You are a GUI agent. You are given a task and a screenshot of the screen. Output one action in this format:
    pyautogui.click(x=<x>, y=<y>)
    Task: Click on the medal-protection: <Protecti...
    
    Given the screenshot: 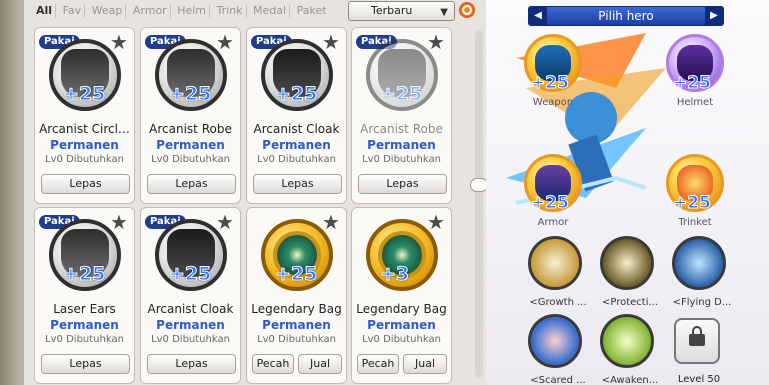 What is the action you would take?
    pyautogui.click(x=629, y=272)
    